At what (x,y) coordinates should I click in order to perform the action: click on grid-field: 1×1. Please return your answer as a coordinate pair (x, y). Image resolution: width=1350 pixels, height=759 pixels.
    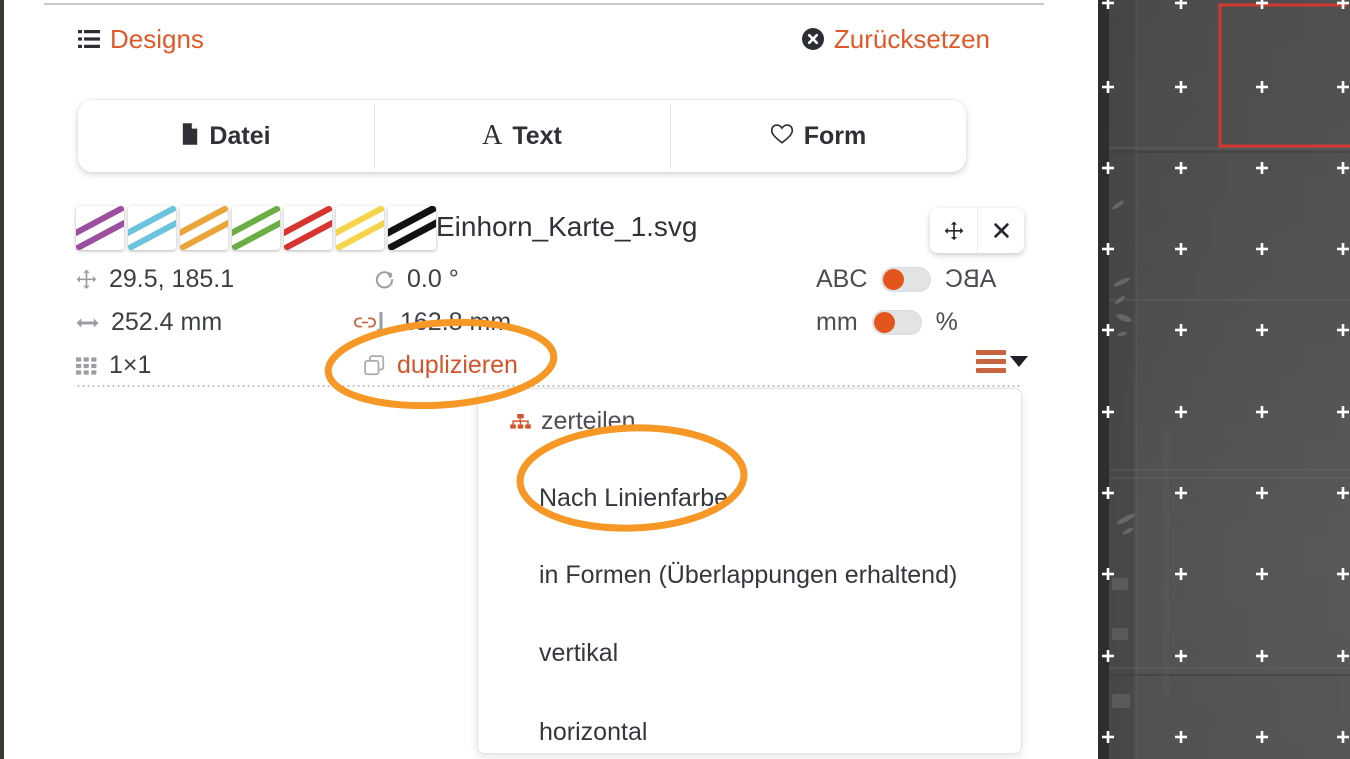
    Looking at the image, I should click on (113, 365).